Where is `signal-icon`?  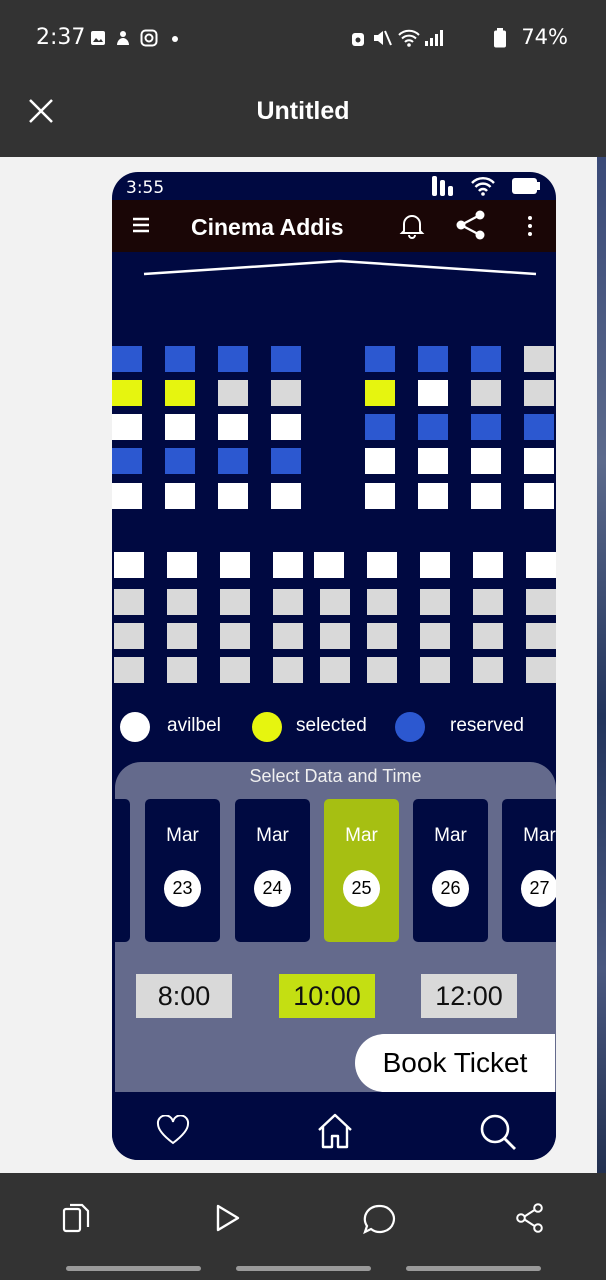
signal-icon is located at coordinates (434, 38).